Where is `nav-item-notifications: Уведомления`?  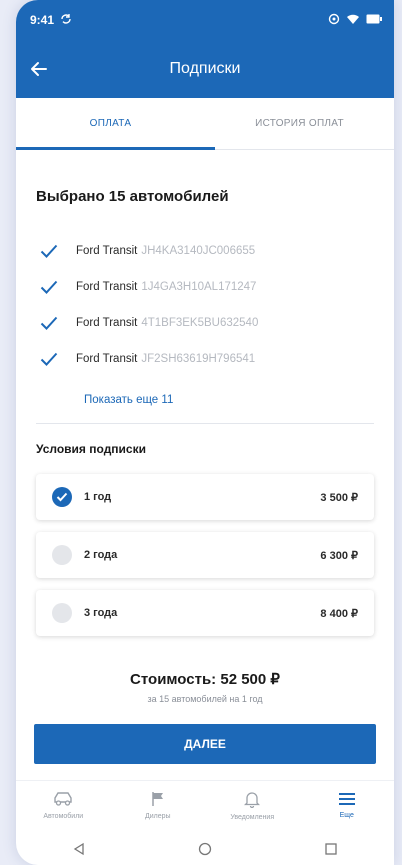 nav-item-notifications: Уведомления is located at coordinates (252, 805).